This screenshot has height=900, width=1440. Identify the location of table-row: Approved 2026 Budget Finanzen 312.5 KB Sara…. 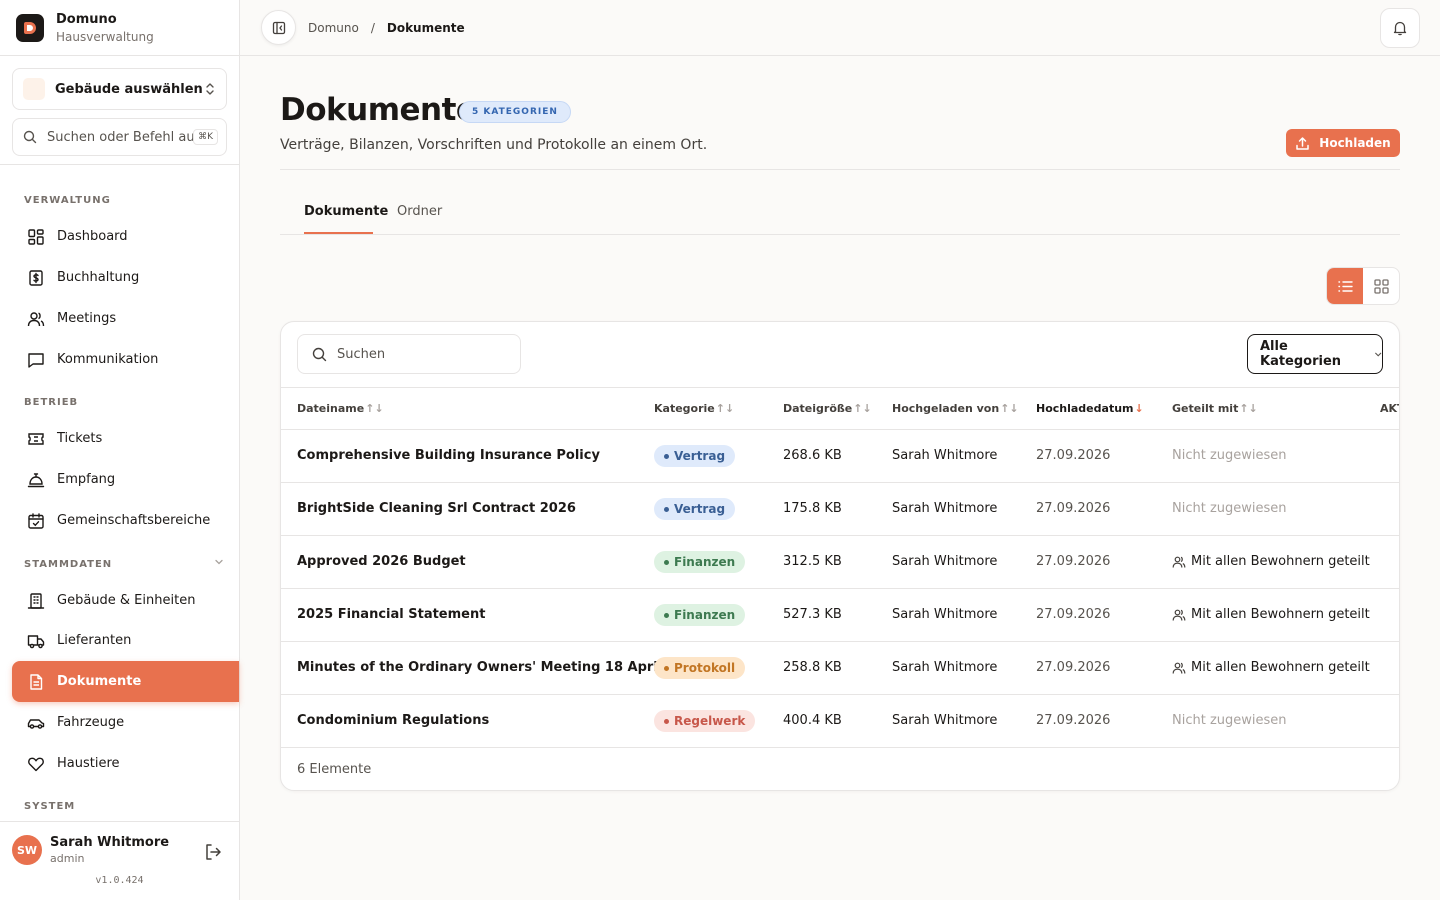
(840, 562).